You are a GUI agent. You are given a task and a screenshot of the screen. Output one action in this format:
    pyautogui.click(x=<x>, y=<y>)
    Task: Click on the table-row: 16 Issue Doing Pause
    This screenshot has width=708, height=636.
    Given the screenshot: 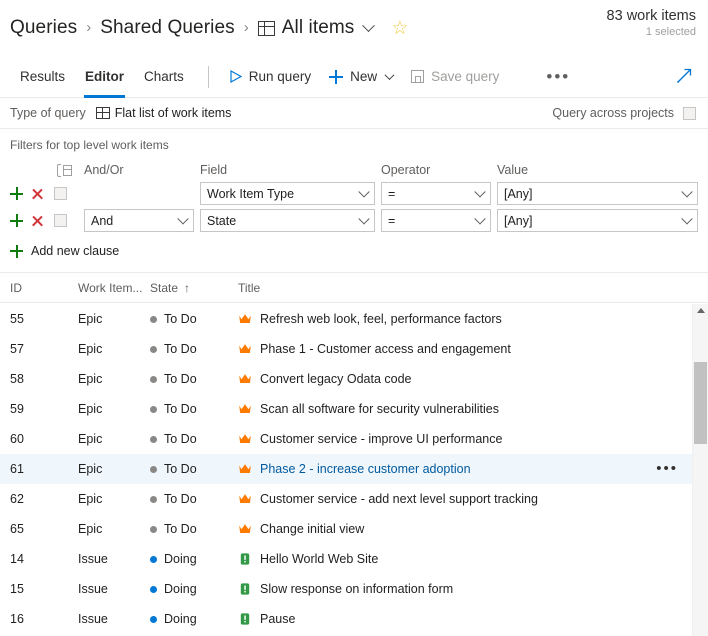 What is the action you would take?
    pyautogui.click(x=354, y=619)
    